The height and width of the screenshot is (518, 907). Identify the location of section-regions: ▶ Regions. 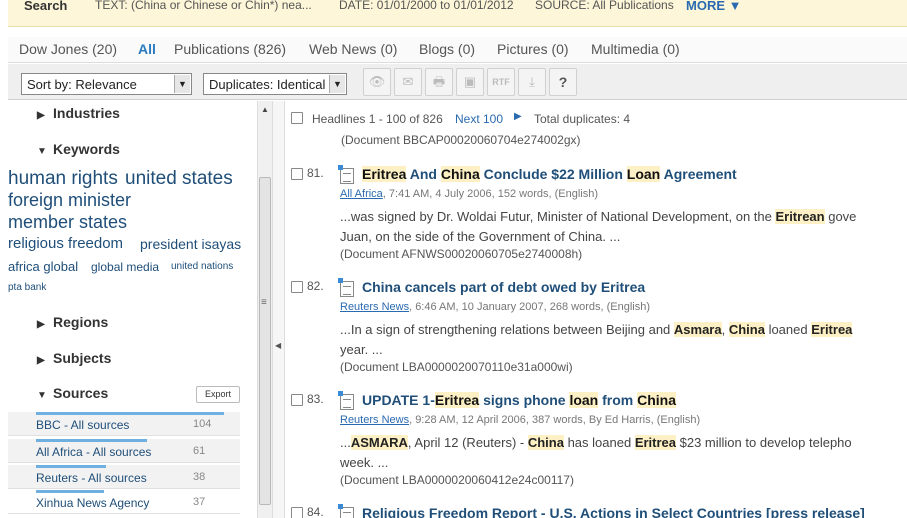
(72, 322).